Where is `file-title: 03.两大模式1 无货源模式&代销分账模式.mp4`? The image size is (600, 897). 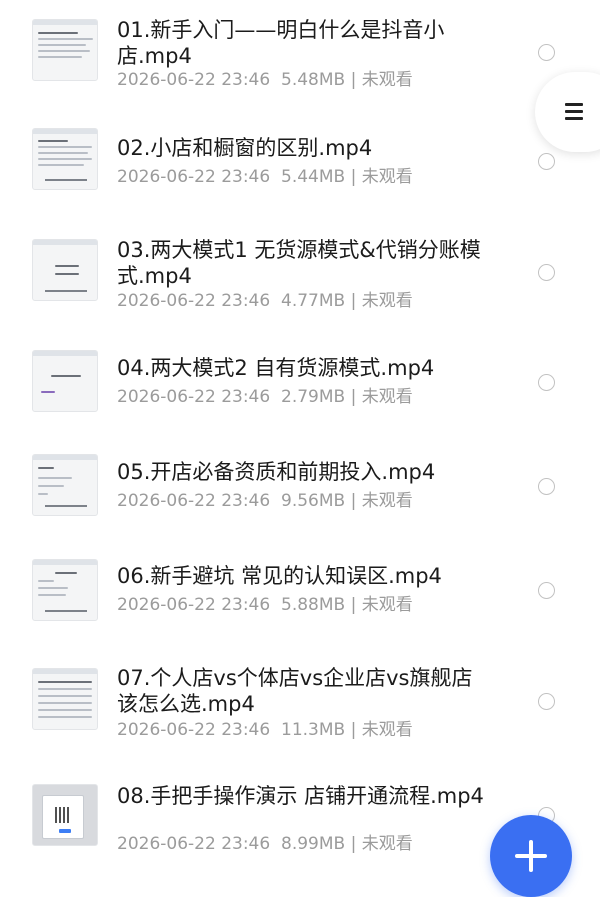
file-title: 03.两大模式1 无货源模式&代销分账模式.mp4 is located at coordinates (299, 263).